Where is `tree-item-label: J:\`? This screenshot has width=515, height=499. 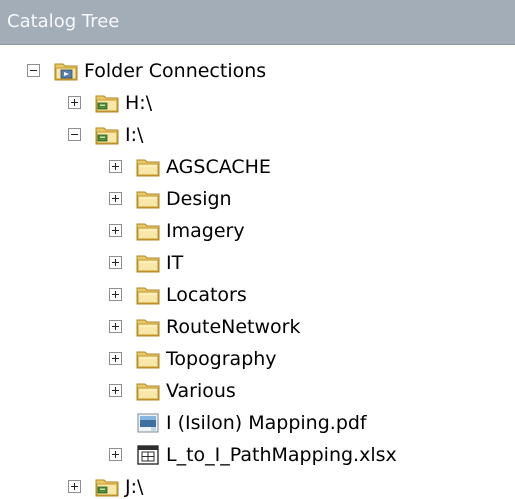 tree-item-label: J:\ is located at coordinates (134, 487).